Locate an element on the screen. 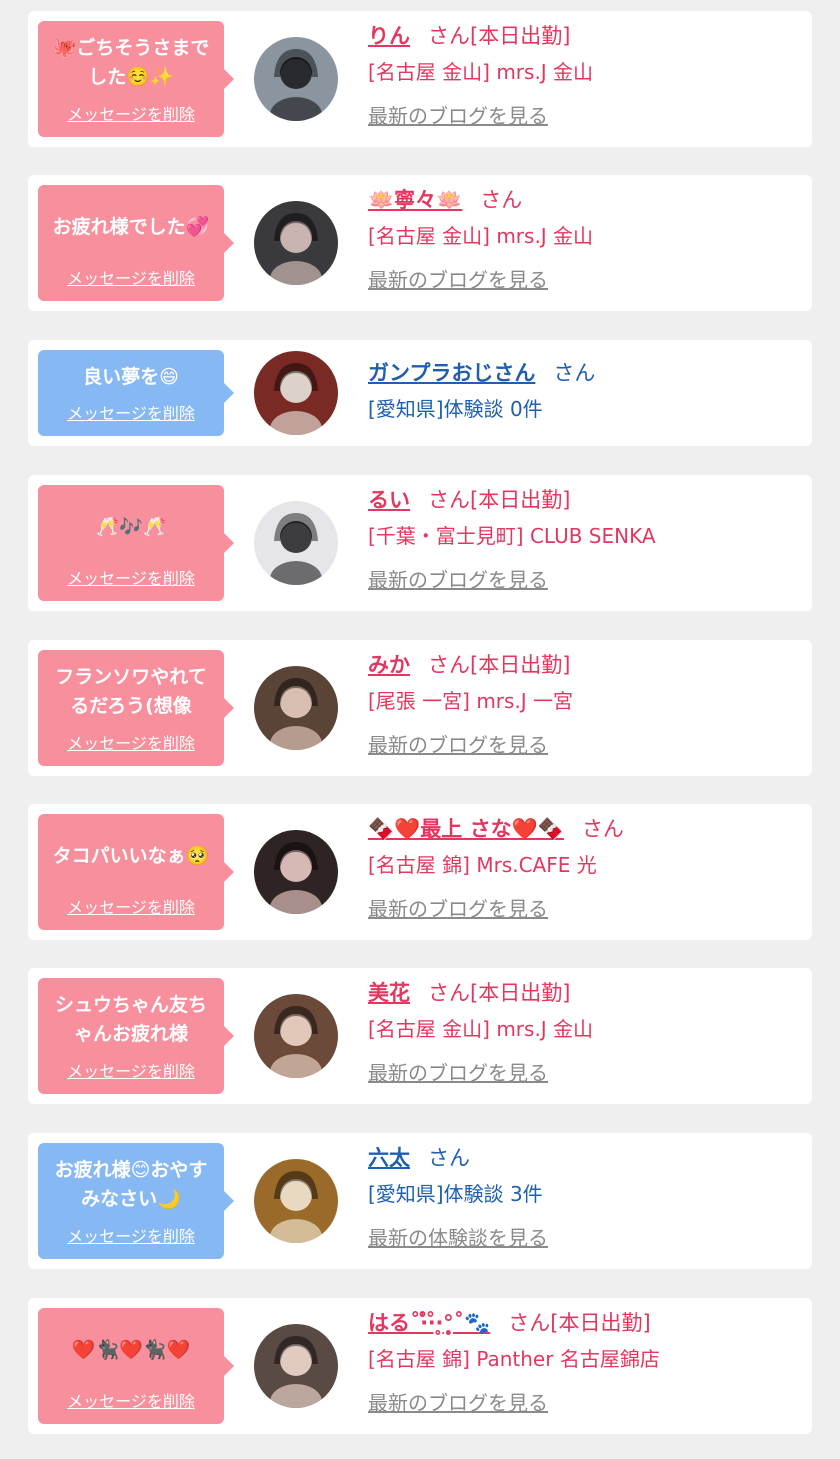 Image resolution: width=840 pixels, height=1459 pixels. shop-info: [名古屋 錦] Mrs.CAFE 光 is located at coordinates (482, 865).